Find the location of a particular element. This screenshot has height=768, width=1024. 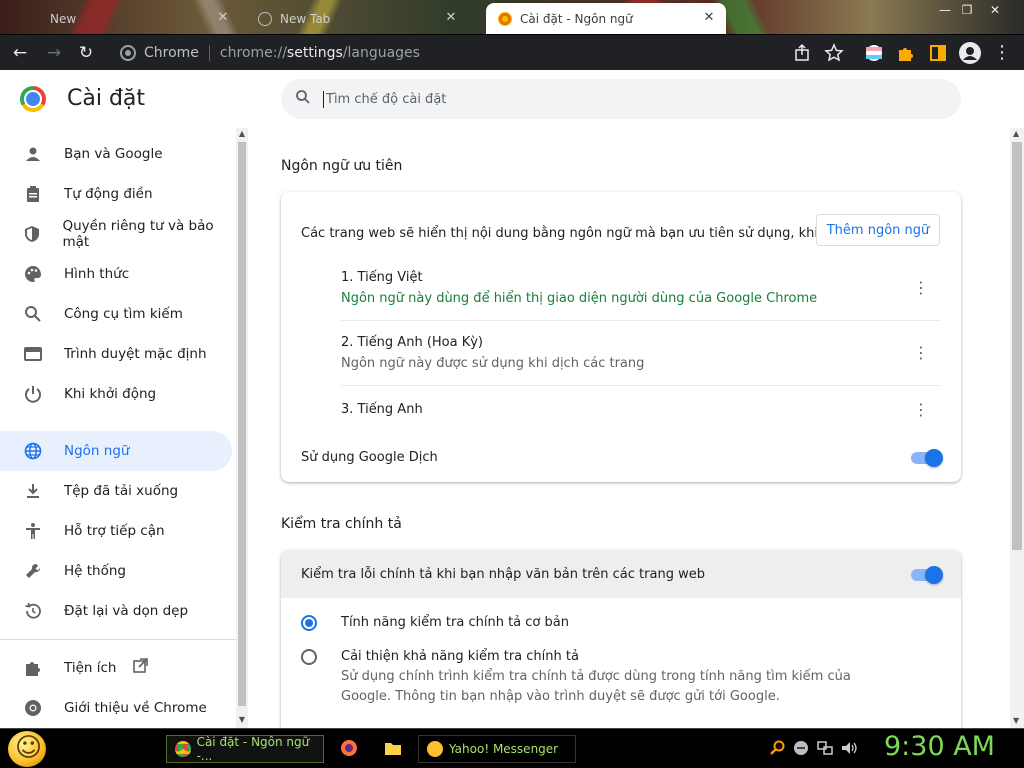

preferred-languages-heading: Ngôn ngữ ưu tiên is located at coordinates (342, 166).